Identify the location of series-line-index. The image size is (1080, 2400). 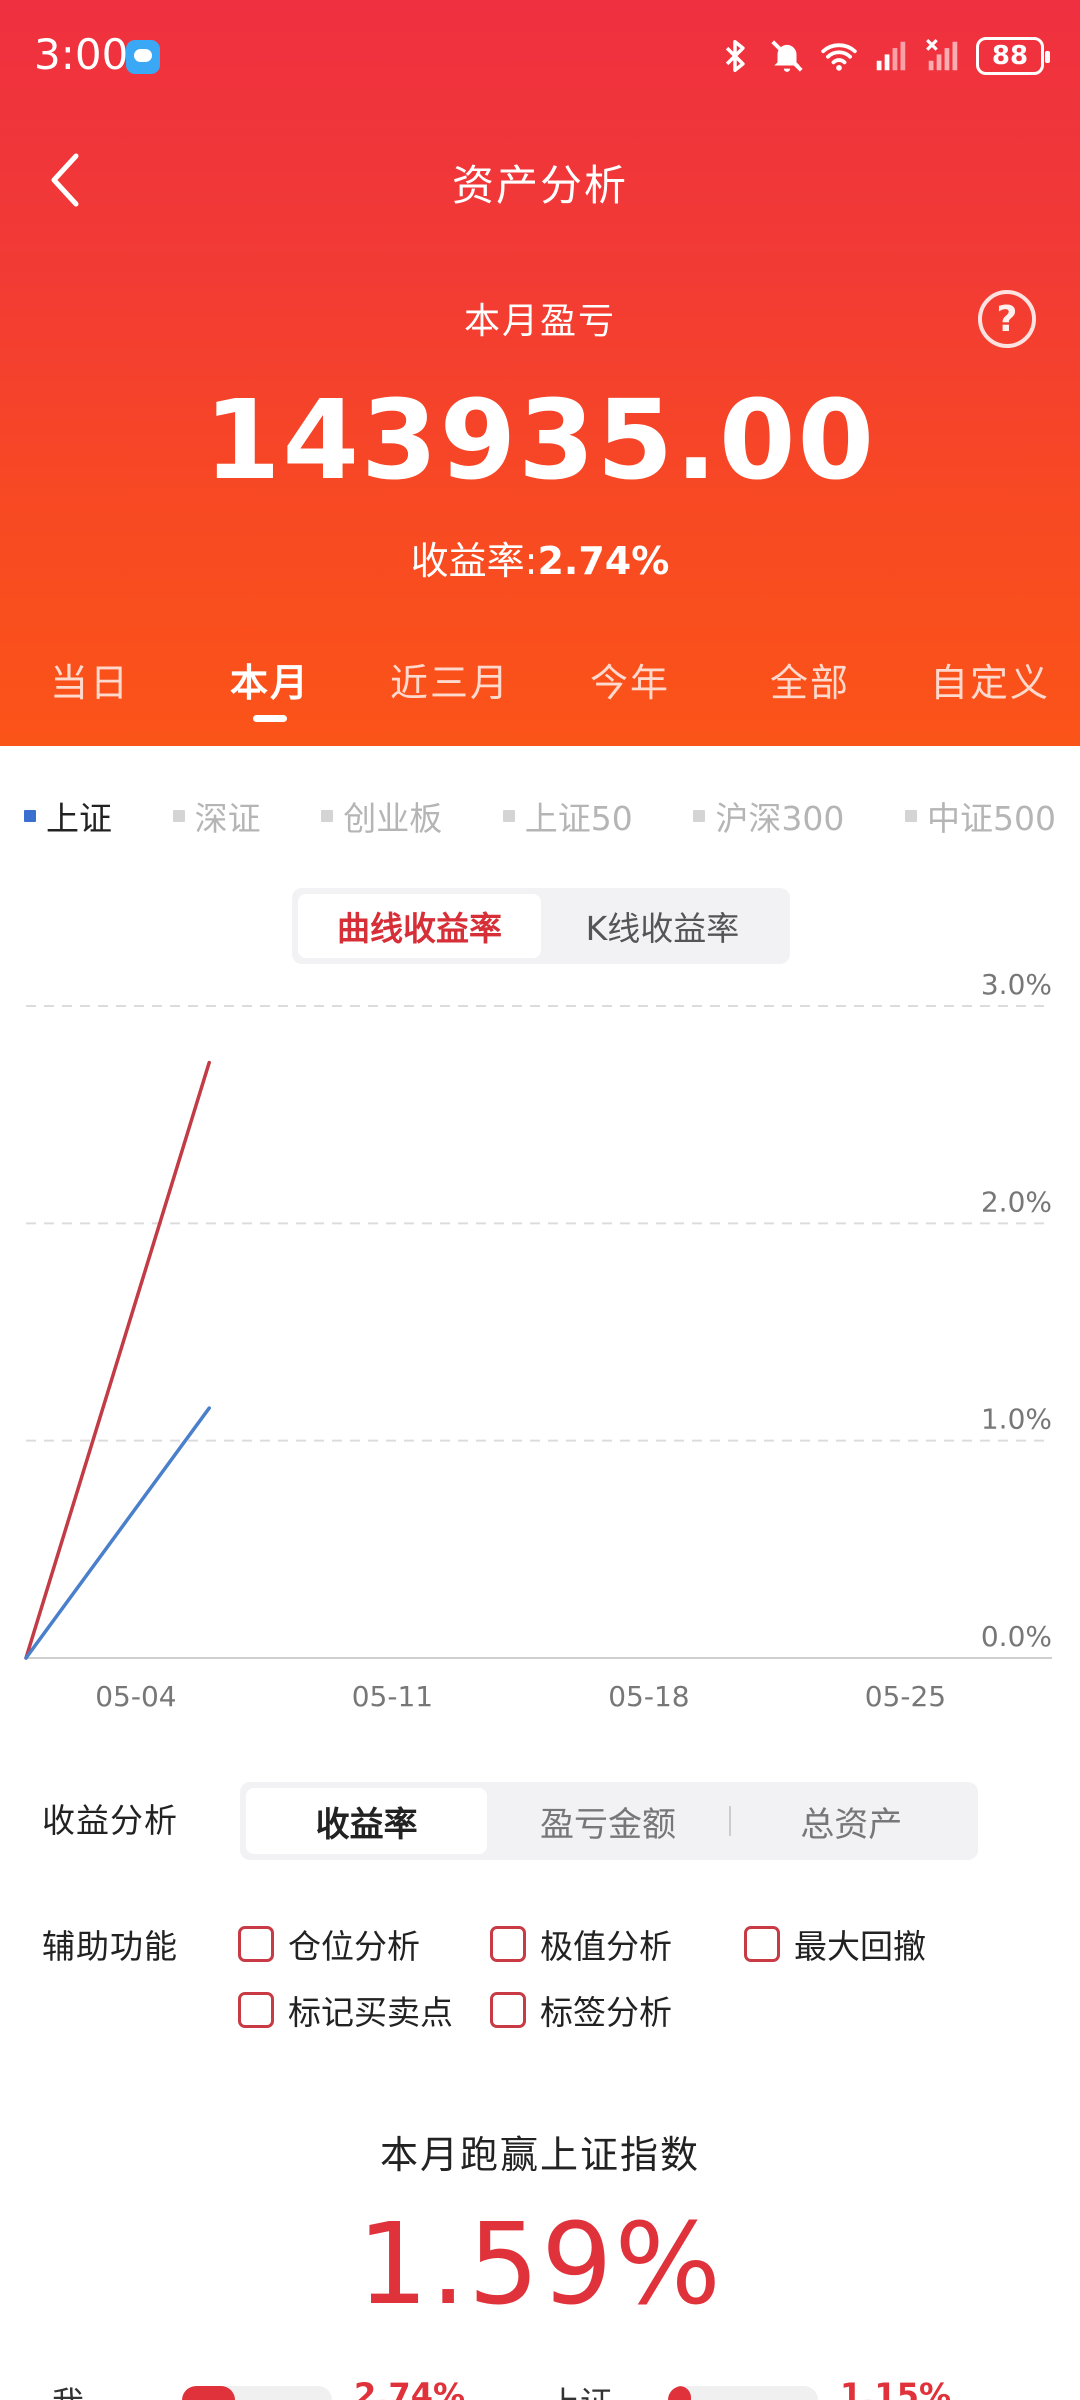
(117, 1533).